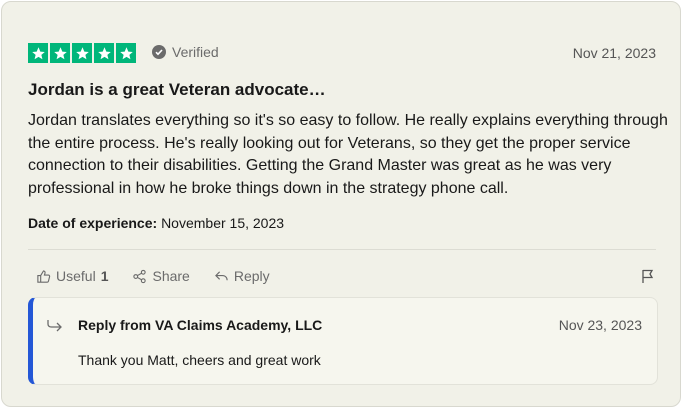 This screenshot has width=684, height=410. I want to click on verified-badge: Verified, so click(185, 52).